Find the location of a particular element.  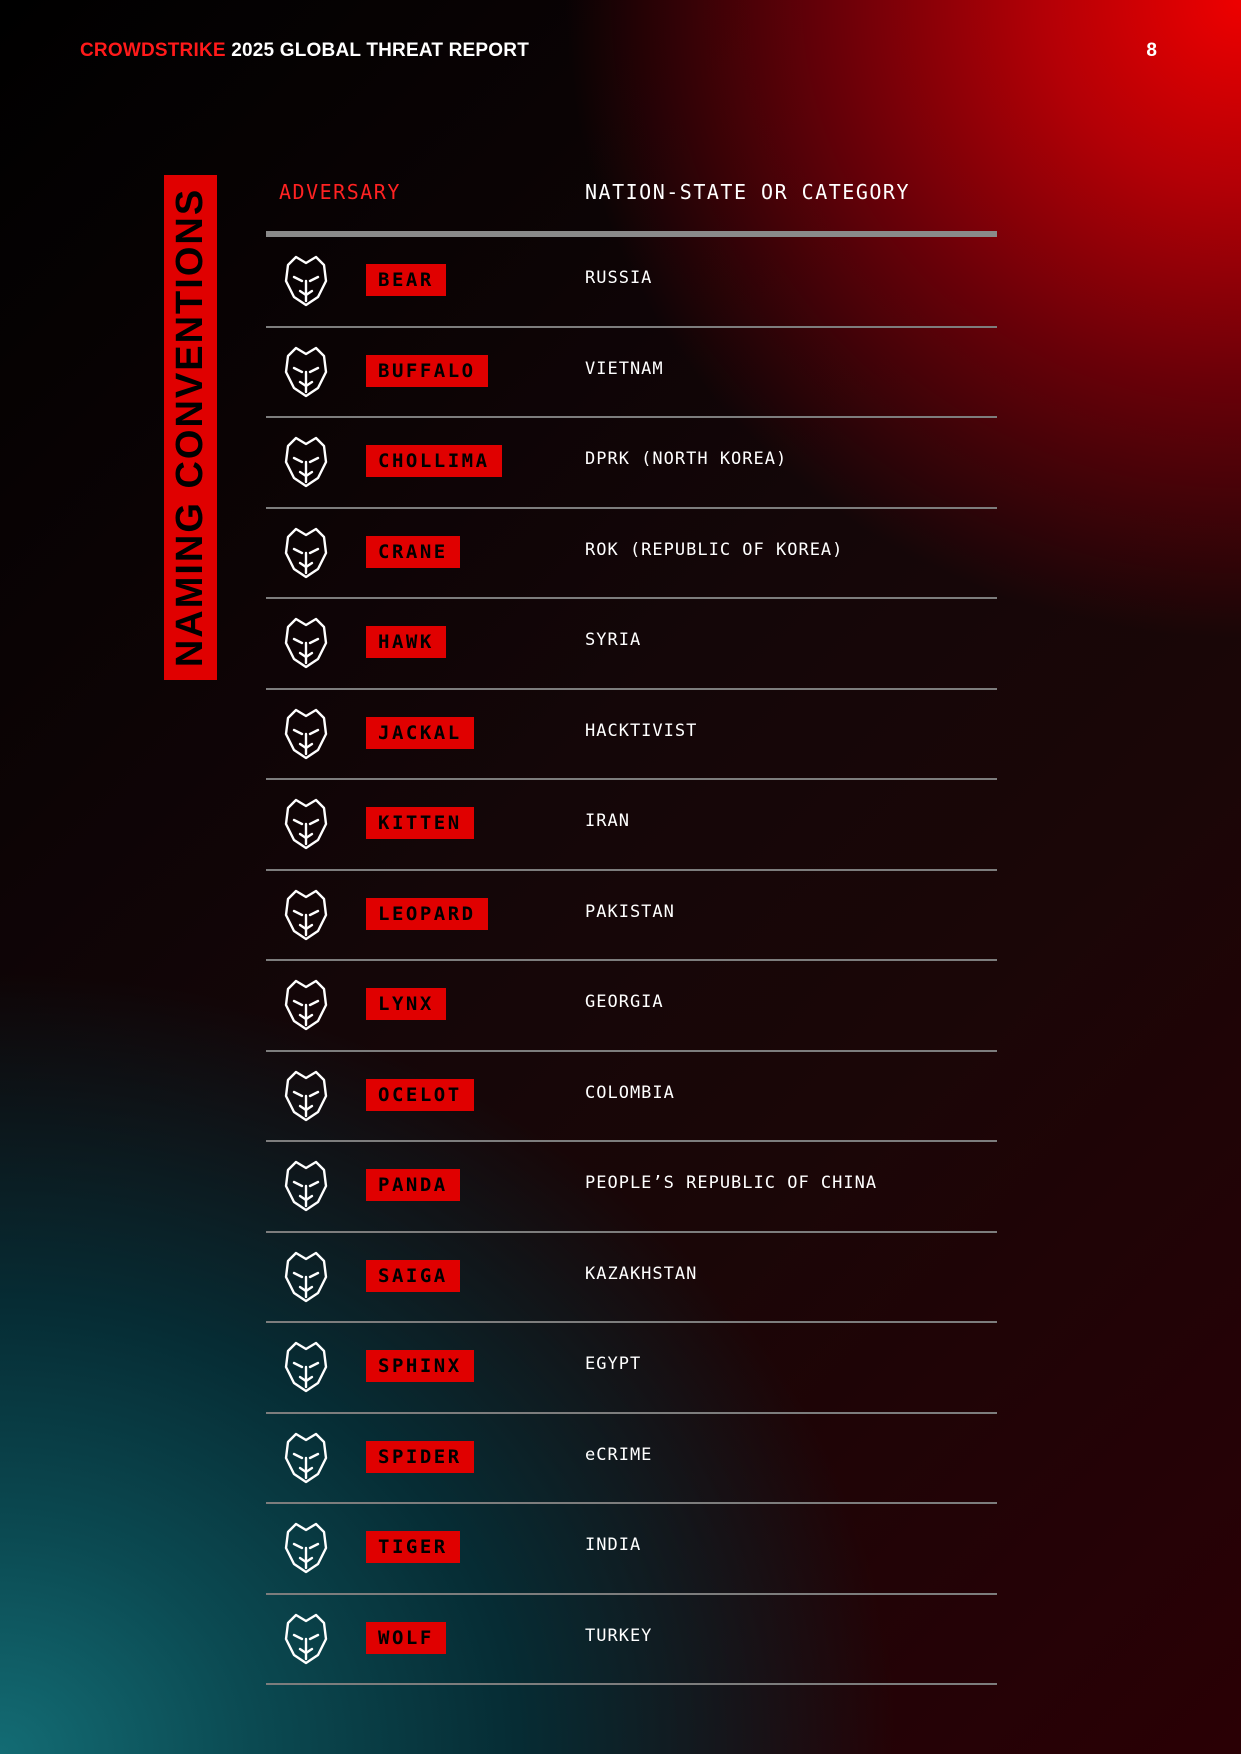

table-row: TIGER INDIA is located at coordinates (631, 1549).